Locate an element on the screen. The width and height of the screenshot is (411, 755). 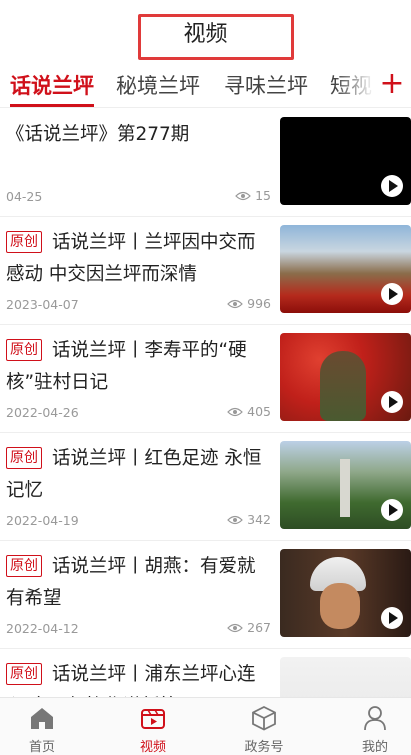
video-title: 话说兰坪丨李寿平的“硬核”驻村日记 is located at coordinates (126, 366).